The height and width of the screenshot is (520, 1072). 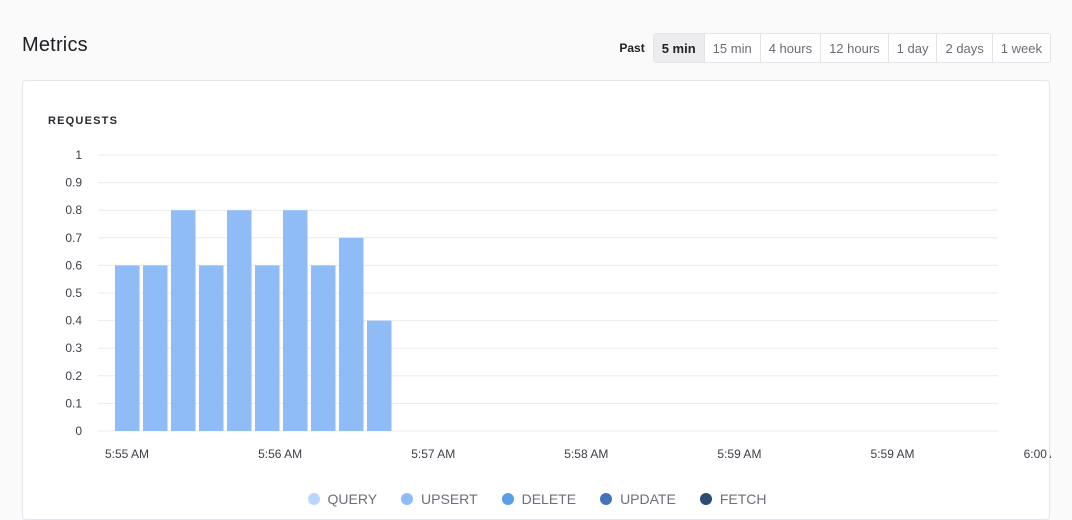 What do you see at coordinates (743, 499) in the screenshot?
I see `legend-label: FETCH` at bounding box center [743, 499].